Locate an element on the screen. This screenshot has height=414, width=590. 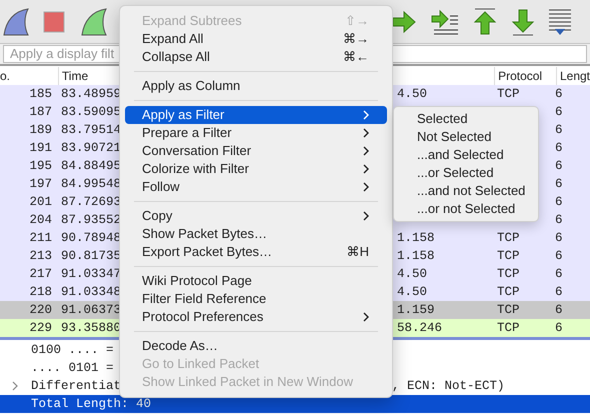
detail-text: Total Length: 40 is located at coordinates (91, 404).